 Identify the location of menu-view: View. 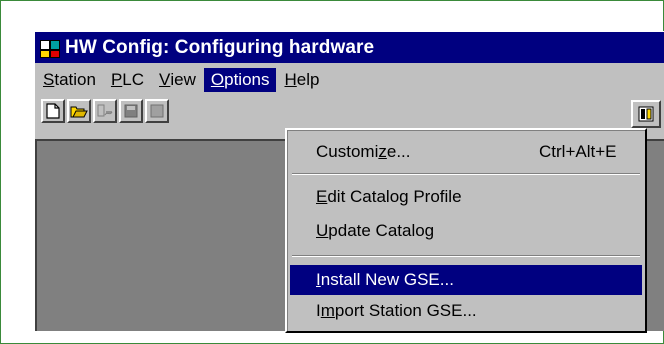
(177, 80).